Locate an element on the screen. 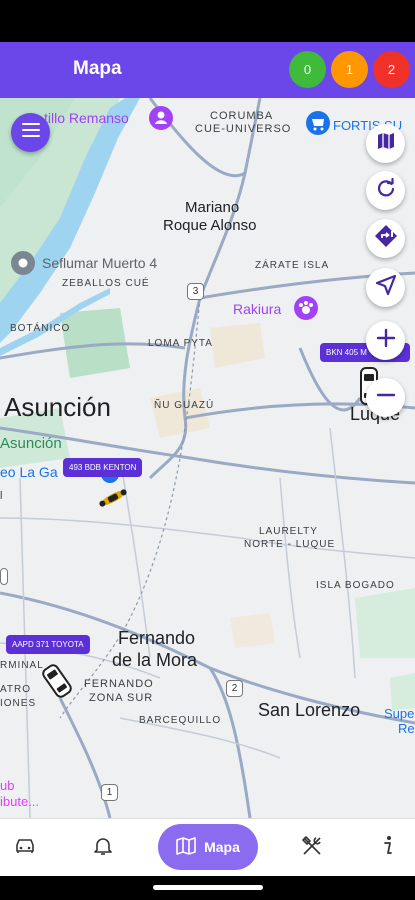 This screenshot has width=415, height=900. vehicle-tag: 493 BDB KENTON is located at coordinates (103, 467).